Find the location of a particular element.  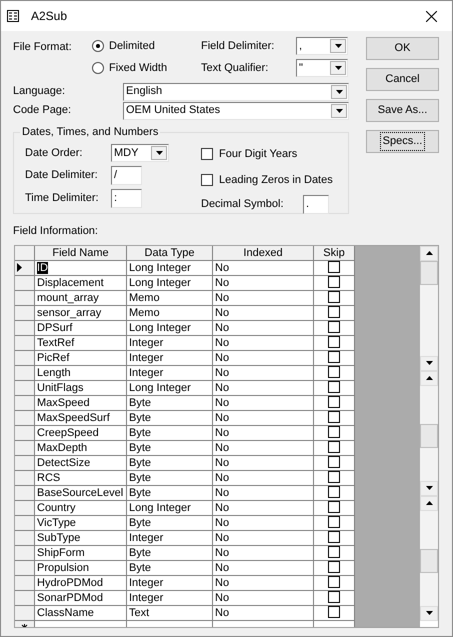

current-row-icon is located at coordinates (19, 267).